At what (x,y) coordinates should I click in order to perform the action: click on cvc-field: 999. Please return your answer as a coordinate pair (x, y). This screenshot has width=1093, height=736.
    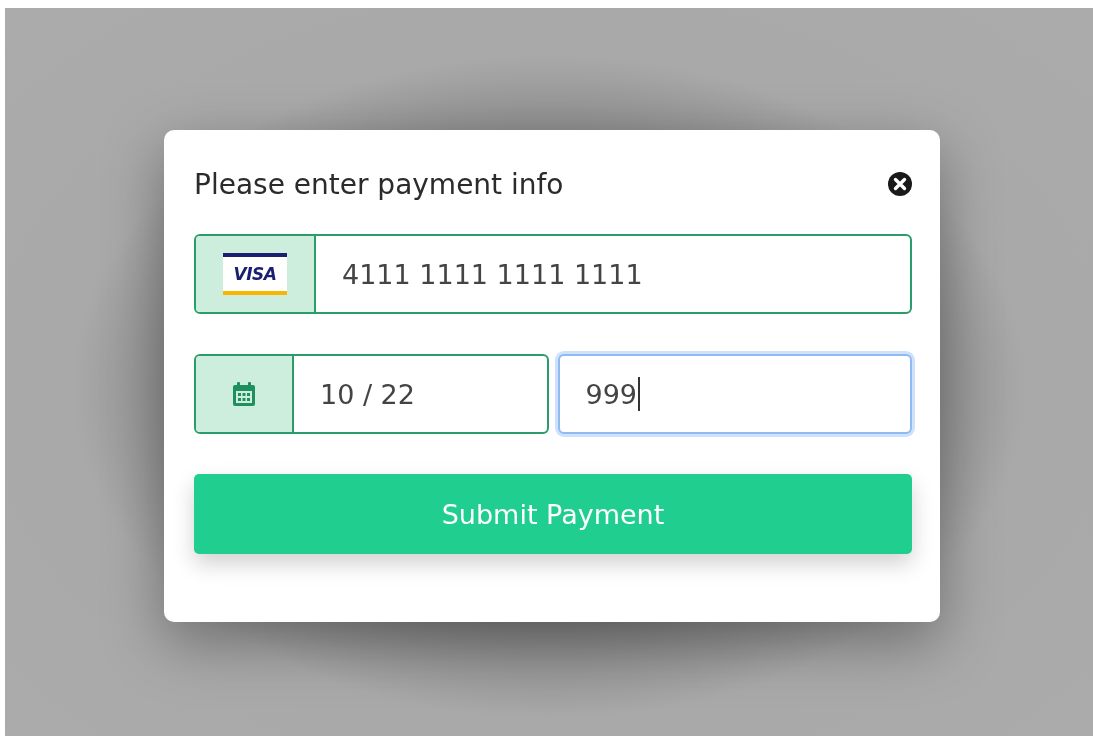
    Looking at the image, I should click on (734, 394).